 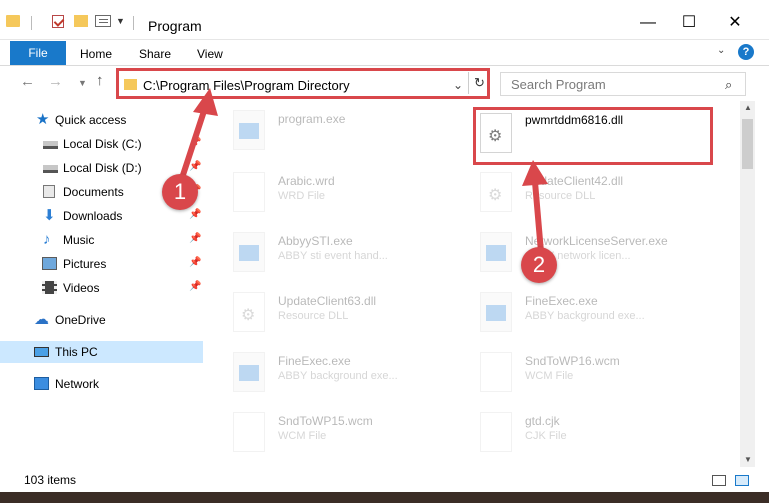 I want to click on sidebar-item-music: ♪ Music 📌, so click(x=102, y=240).